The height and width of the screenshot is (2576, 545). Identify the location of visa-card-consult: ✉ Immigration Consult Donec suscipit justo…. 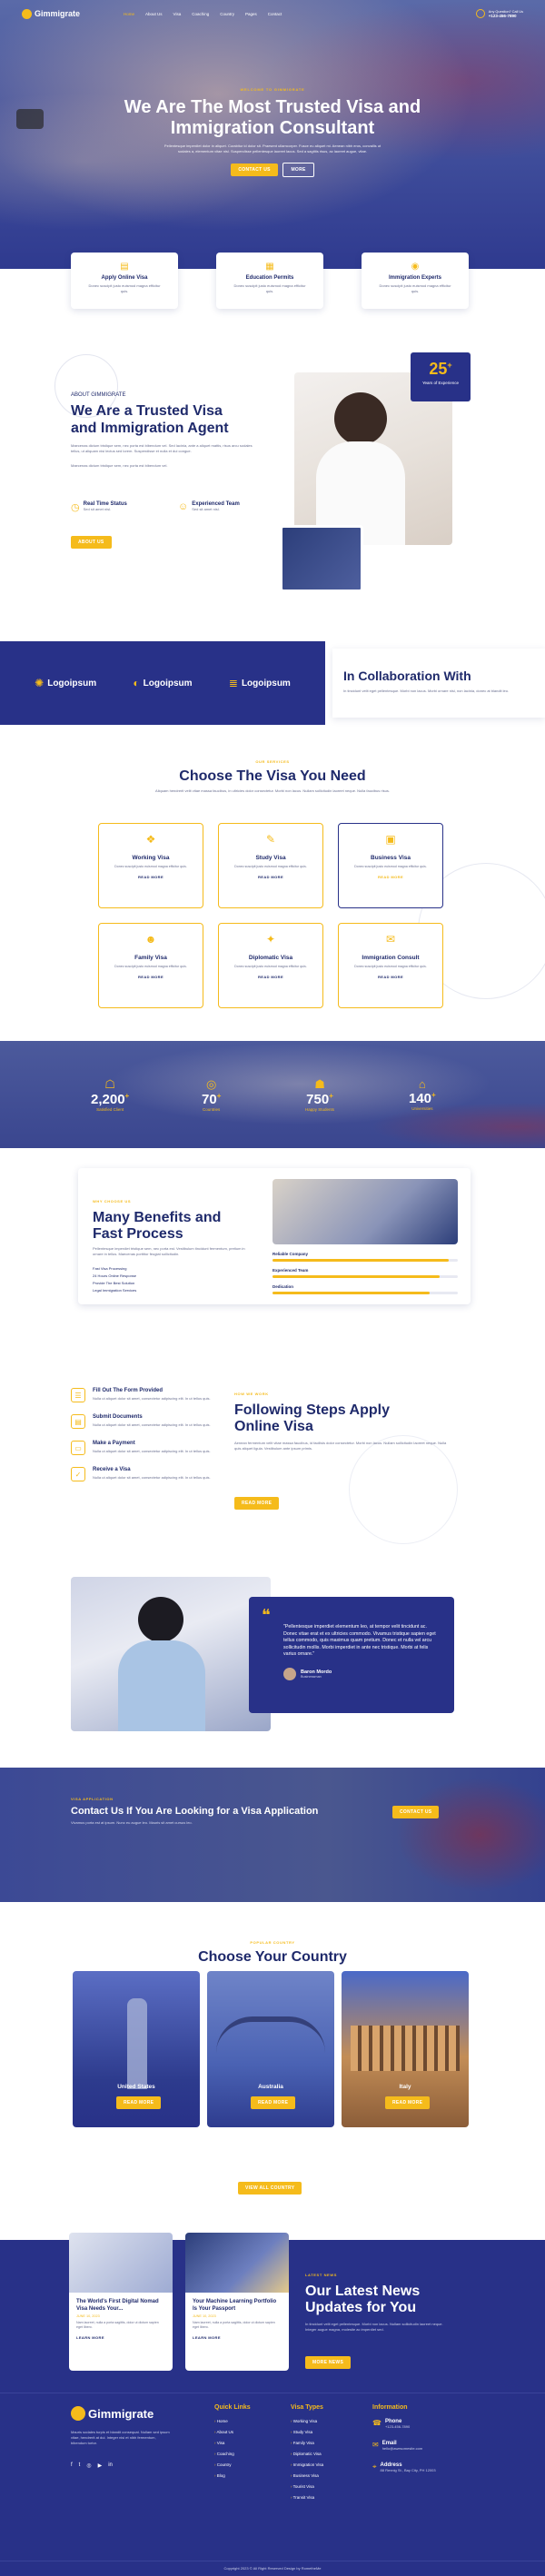
(390, 965).